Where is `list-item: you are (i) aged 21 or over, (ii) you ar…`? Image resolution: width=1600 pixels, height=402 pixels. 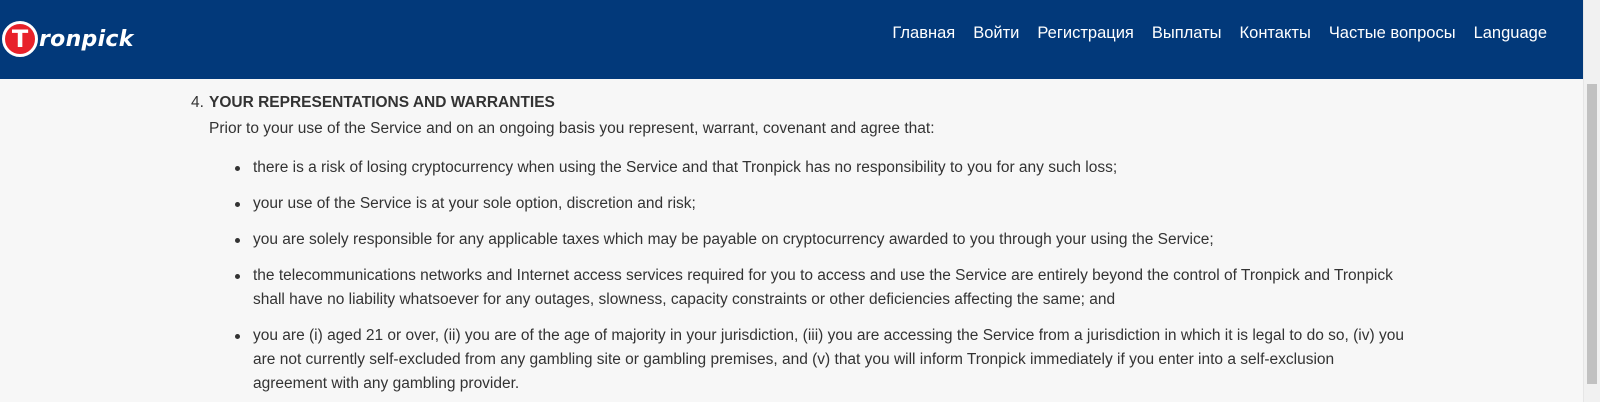
list-item: you are (i) aged 21 or over, (ii) you ar… is located at coordinates (823, 360).